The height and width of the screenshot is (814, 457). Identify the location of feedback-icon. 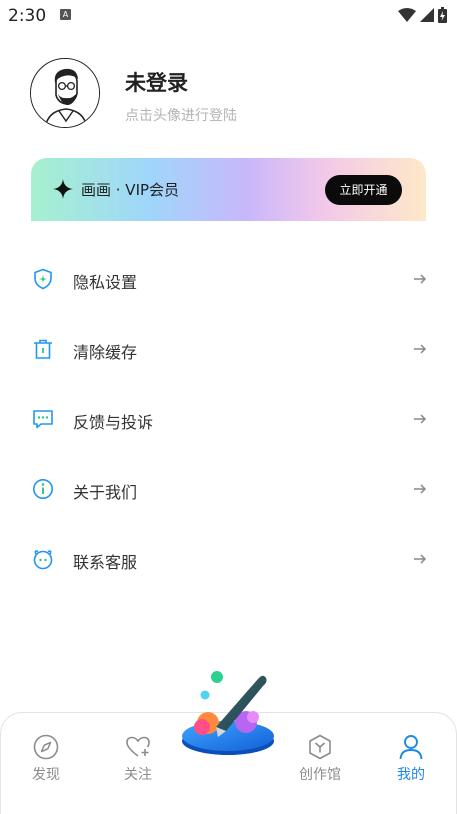
(43, 419).